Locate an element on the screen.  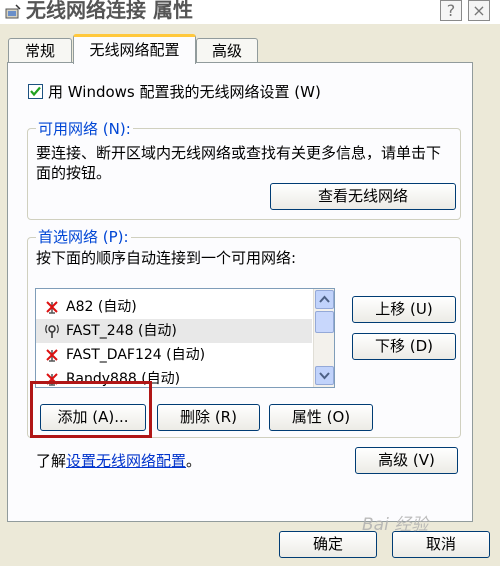
tab-advanced: 高级 is located at coordinates (227, 51).